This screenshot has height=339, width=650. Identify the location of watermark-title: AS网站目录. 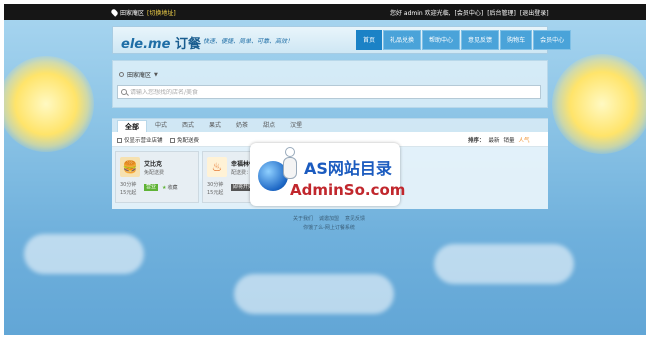
(348, 168).